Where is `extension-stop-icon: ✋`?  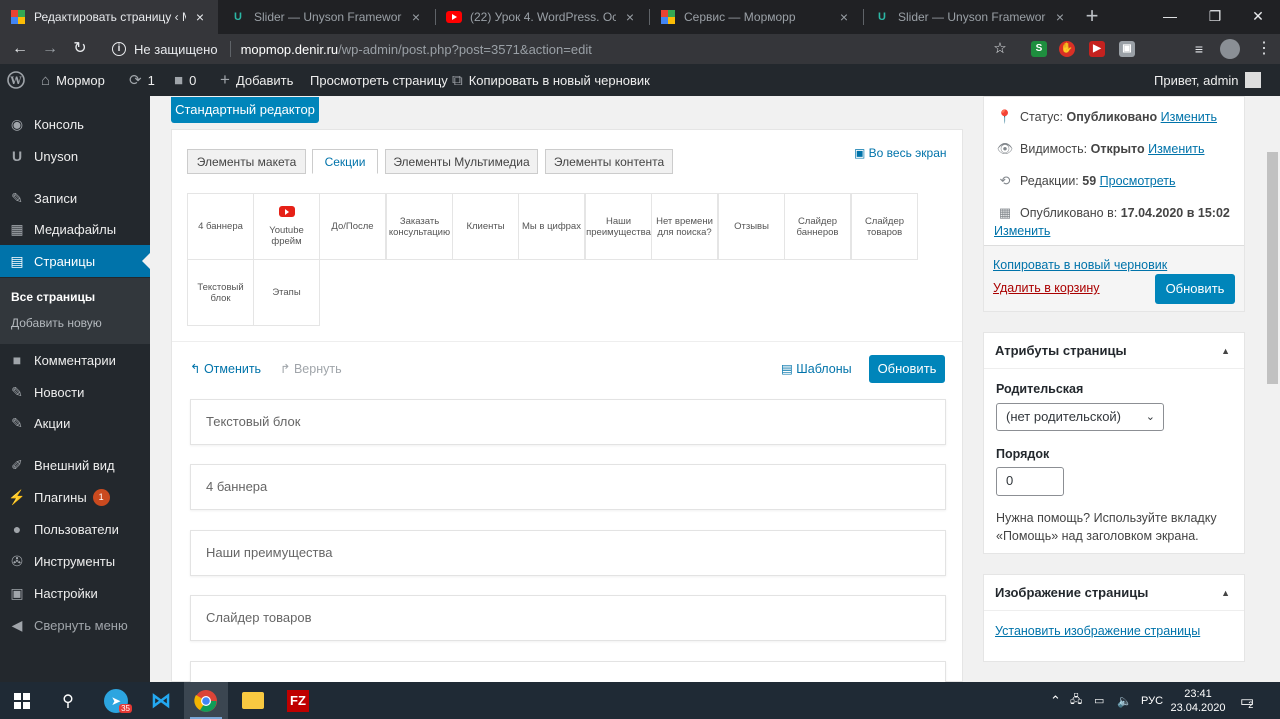 extension-stop-icon: ✋ is located at coordinates (1067, 49).